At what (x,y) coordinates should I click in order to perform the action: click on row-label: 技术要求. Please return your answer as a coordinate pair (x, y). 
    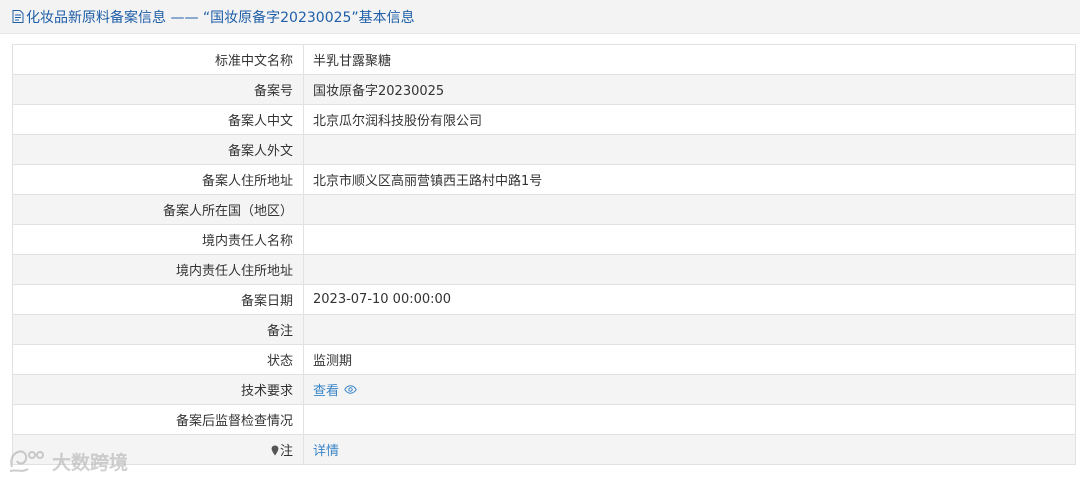
    Looking at the image, I should click on (158, 389).